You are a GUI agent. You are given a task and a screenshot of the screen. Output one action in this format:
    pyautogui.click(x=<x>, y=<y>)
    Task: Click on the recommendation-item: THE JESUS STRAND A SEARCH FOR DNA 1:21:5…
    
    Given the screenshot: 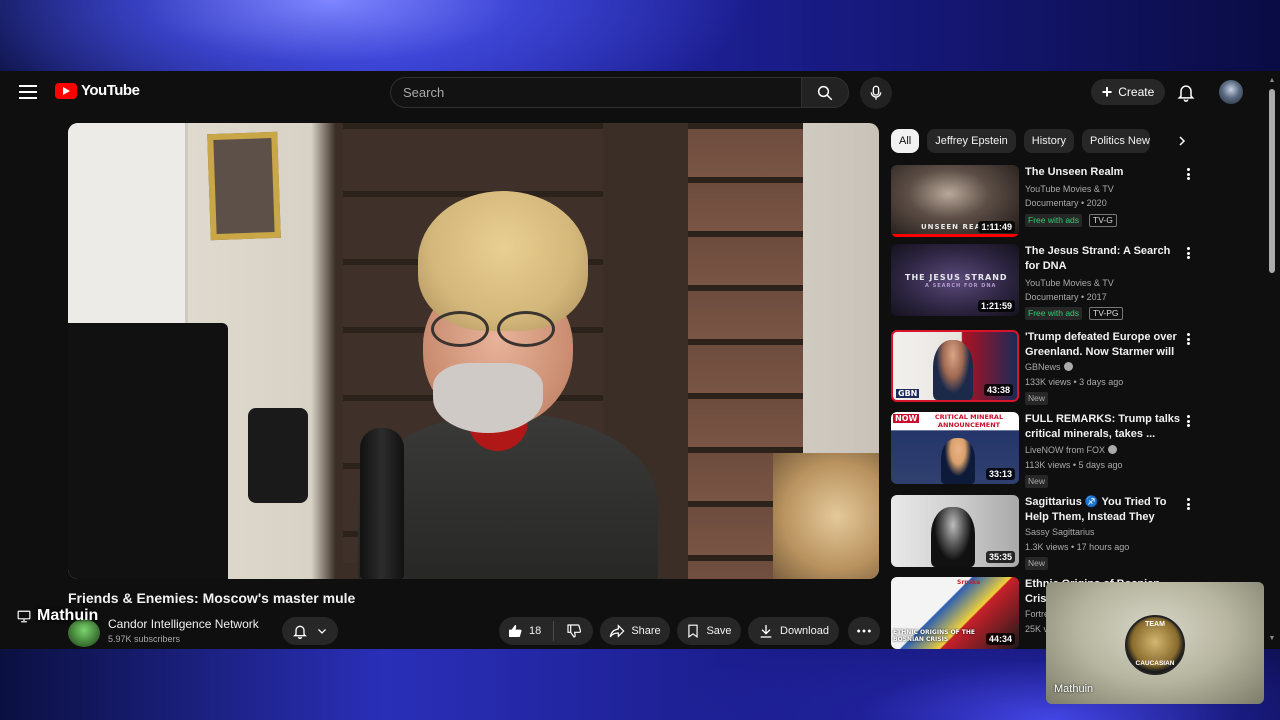 What is the action you would take?
    pyautogui.click(x=1081, y=282)
    